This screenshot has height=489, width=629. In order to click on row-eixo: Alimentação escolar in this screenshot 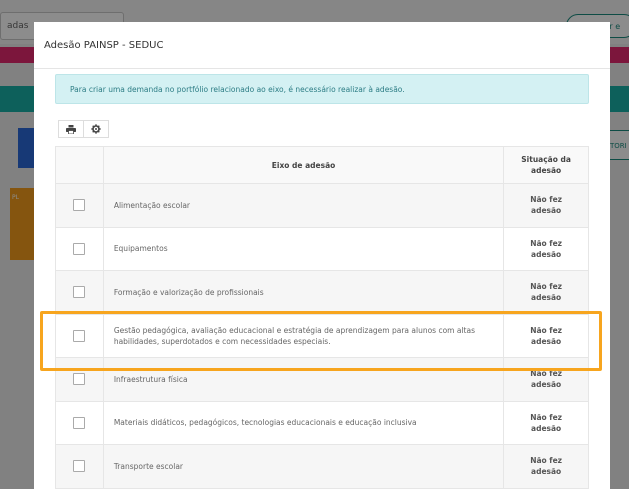, I will do `click(304, 205)`.